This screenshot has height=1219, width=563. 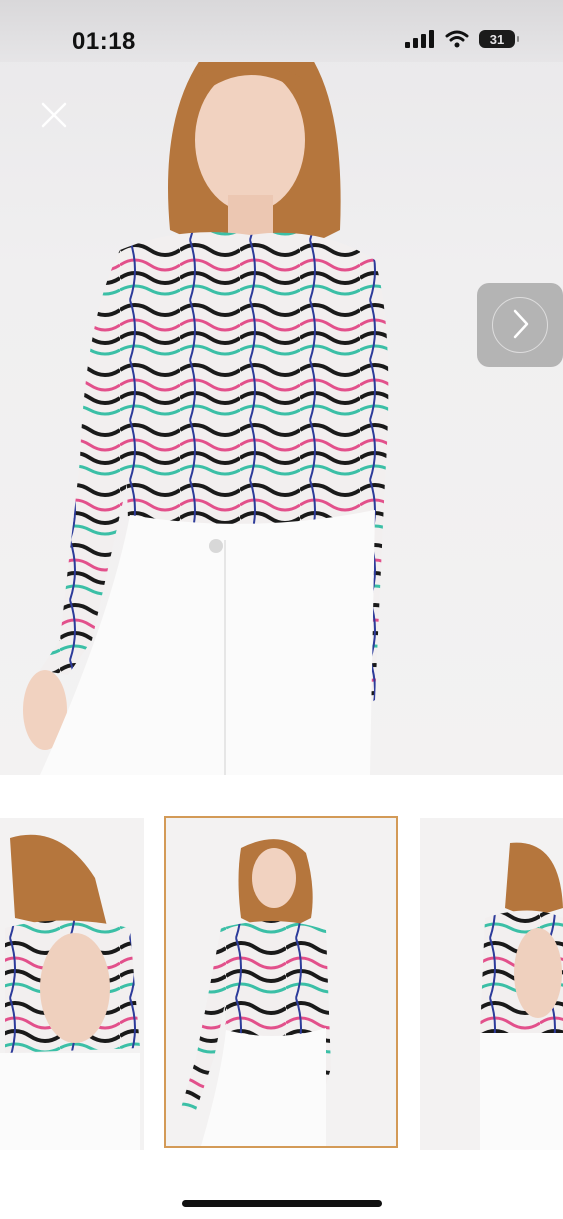 I want to click on battery-level: 31, so click(x=497, y=39).